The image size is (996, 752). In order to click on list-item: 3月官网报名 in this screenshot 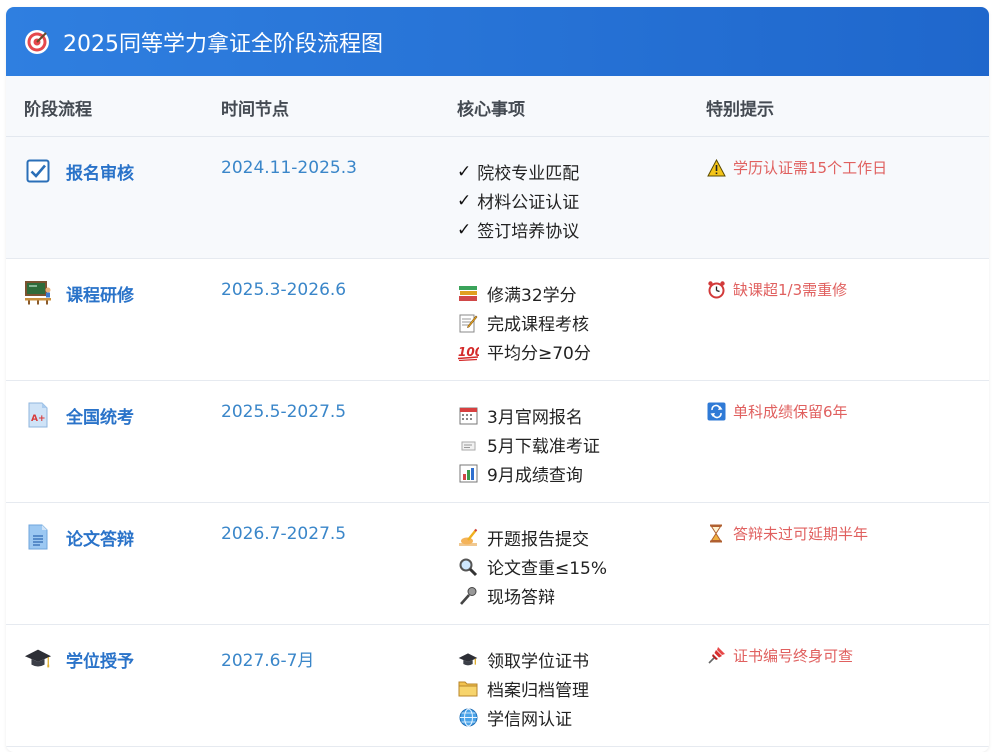, I will do `click(528, 415)`.